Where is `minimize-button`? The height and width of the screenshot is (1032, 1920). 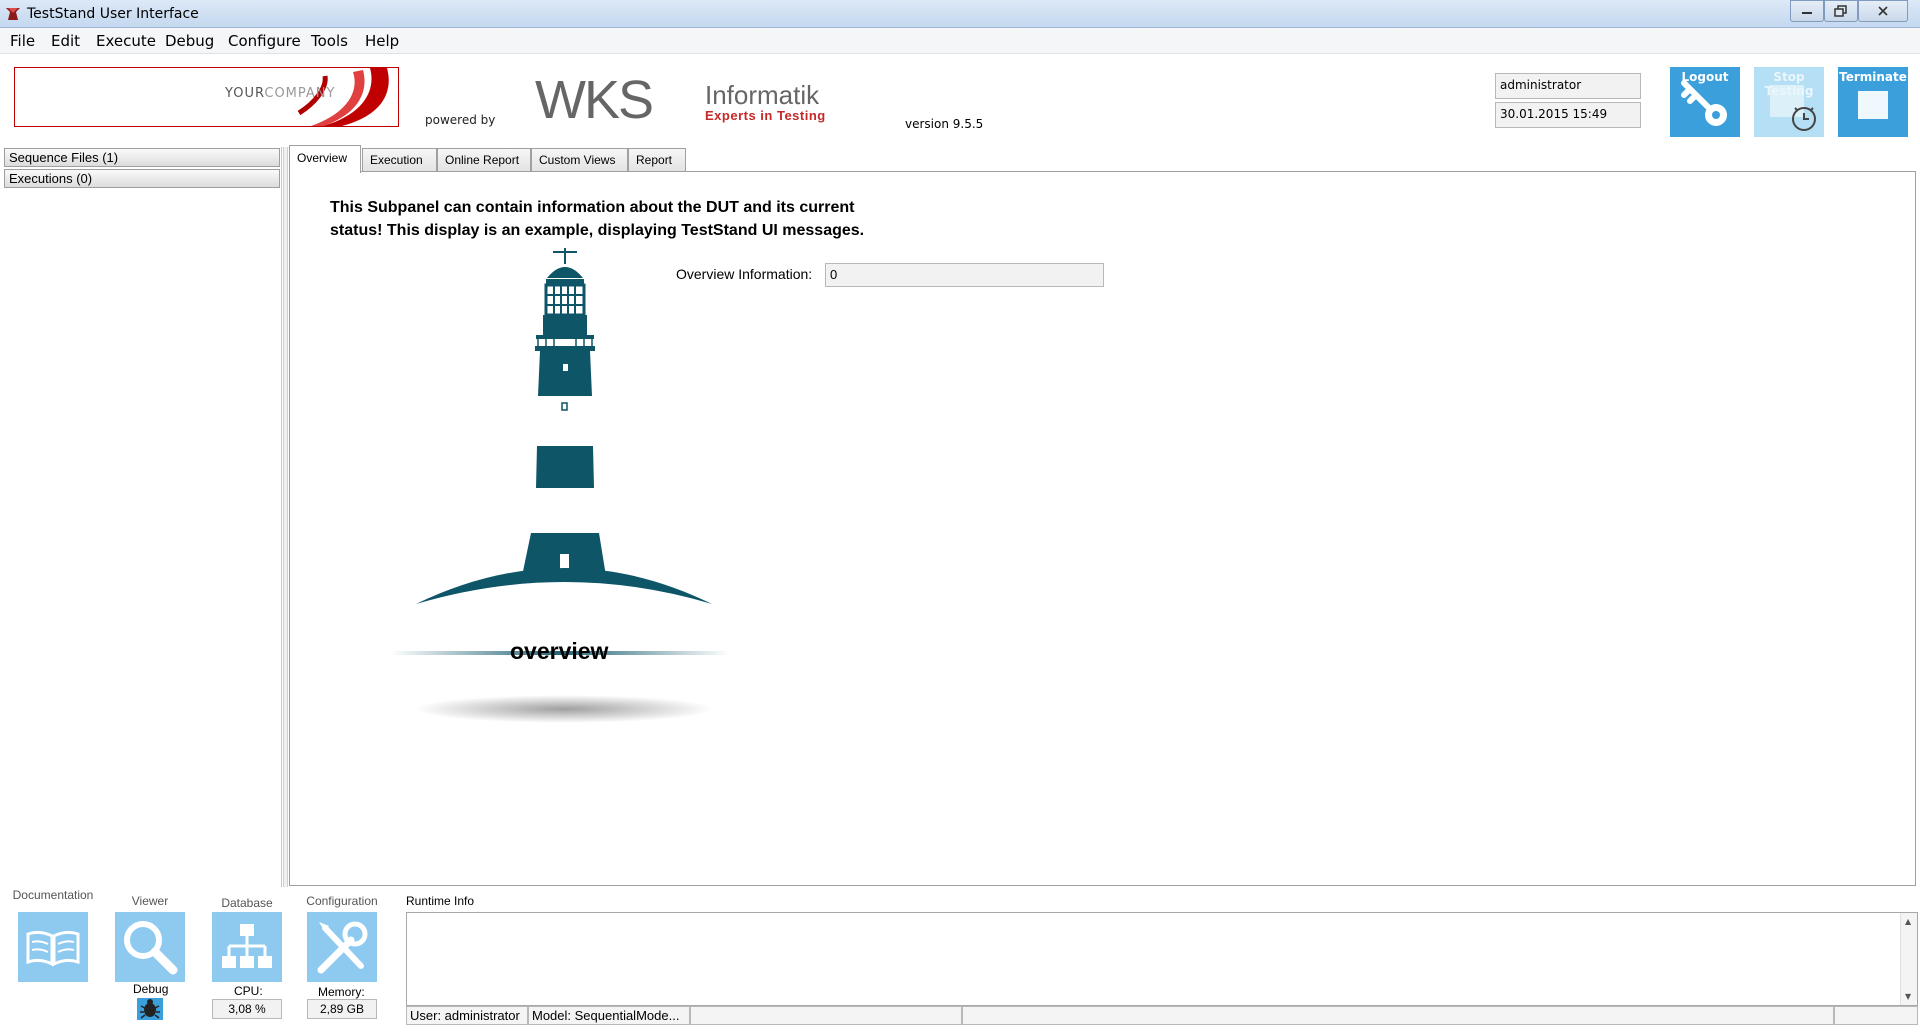 minimize-button is located at coordinates (1807, 11).